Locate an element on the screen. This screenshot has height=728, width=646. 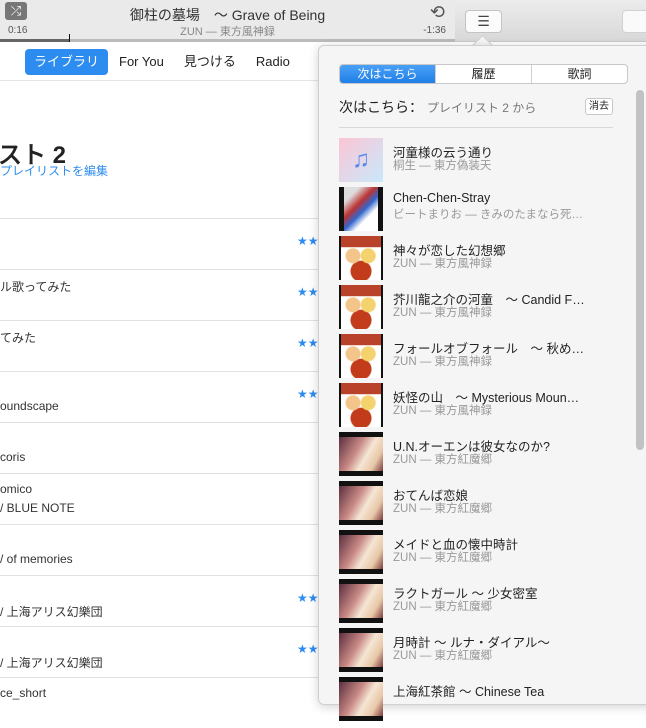
list-icon: ☰ is located at coordinates (483, 21).